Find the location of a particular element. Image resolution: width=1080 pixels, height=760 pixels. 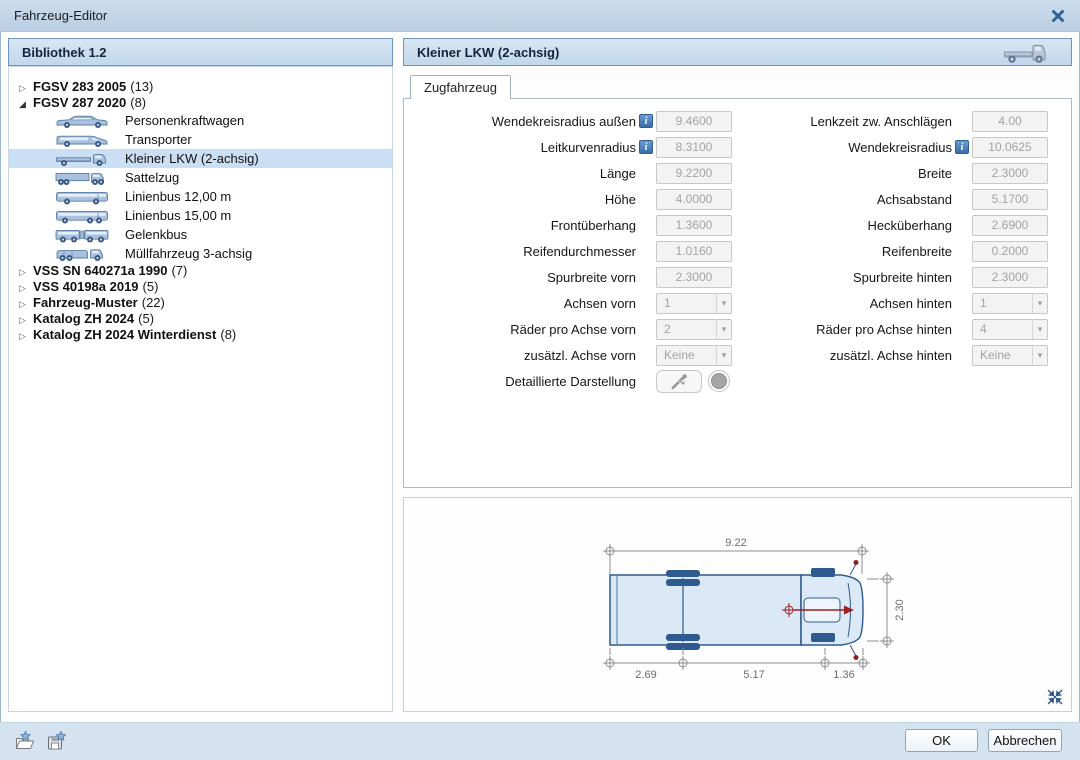

tab-label: Zugfahrzeug is located at coordinates (460, 87).